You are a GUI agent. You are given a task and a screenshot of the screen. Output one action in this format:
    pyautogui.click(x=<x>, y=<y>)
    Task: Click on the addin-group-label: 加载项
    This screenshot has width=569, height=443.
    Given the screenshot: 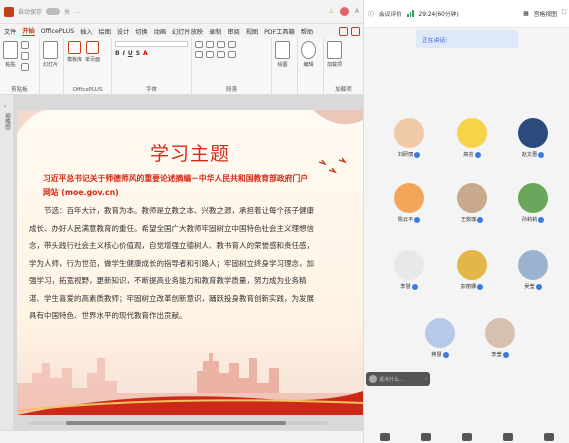 What is the action you would take?
    pyautogui.click(x=343, y=90)
    